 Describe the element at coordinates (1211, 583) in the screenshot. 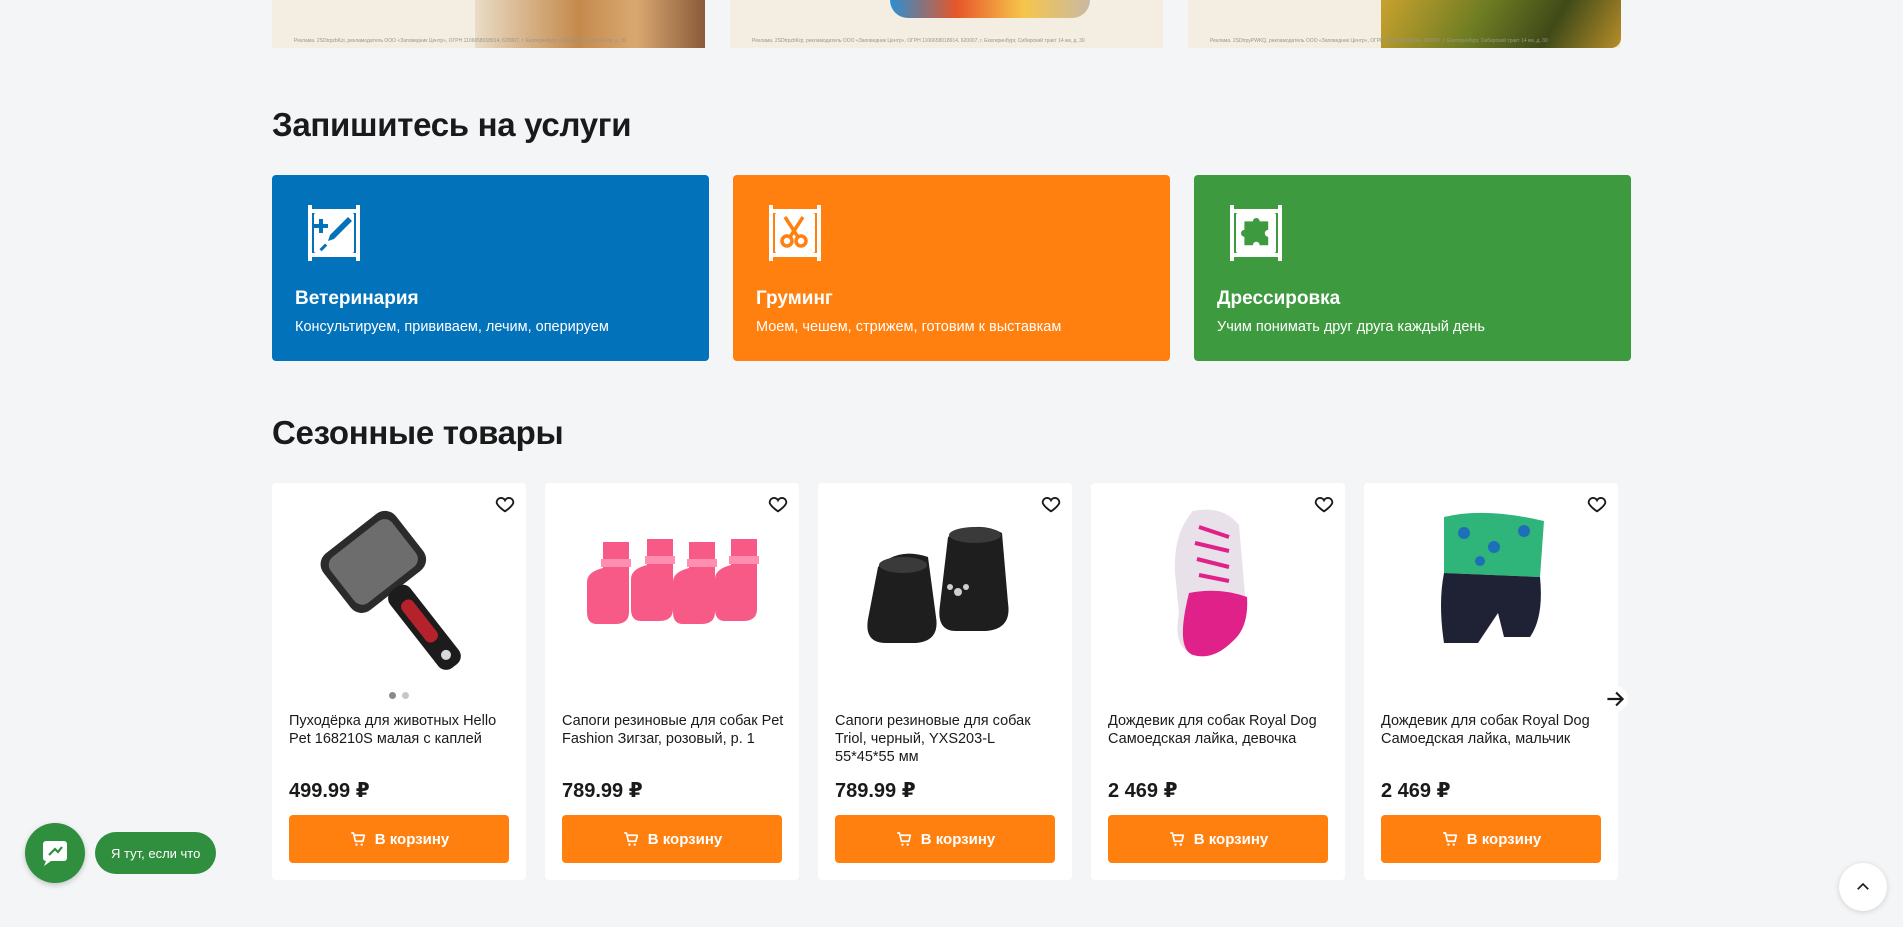

I see `pink-raincoat-image` at that location.